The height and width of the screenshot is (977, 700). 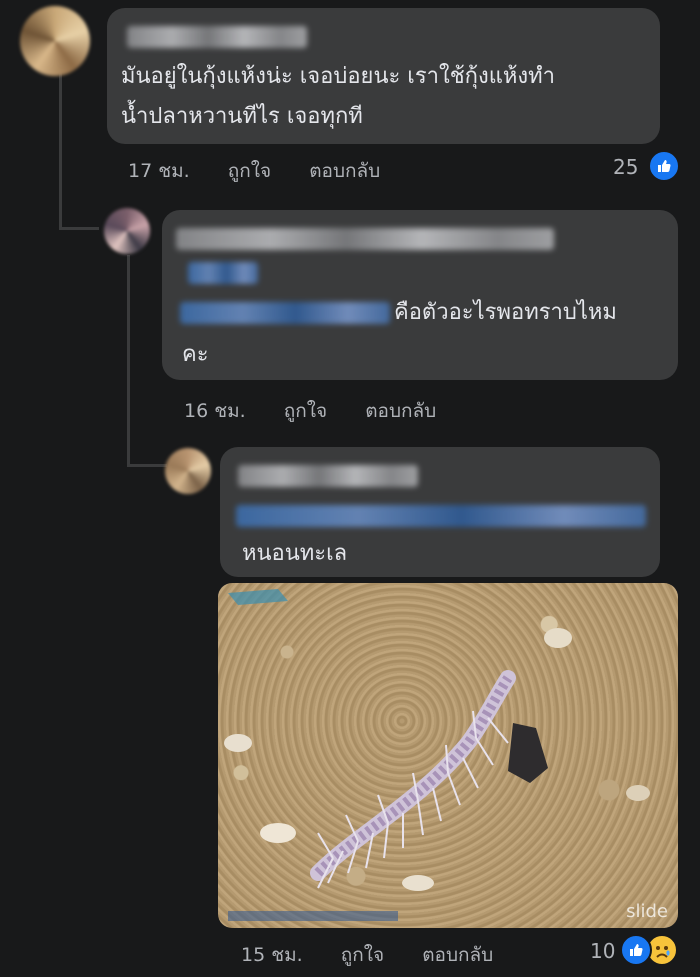 I want to click on comment-text-line-1: คือตัวอะไรพอทราบไหม, so click(x=505, y=312).